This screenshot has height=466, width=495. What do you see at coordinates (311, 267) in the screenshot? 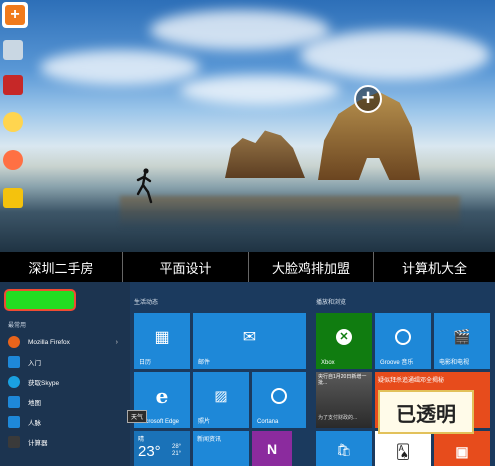
I see `link-chicken-franchise: 大脸鸡排加盟` at bounding box center [311, 267].